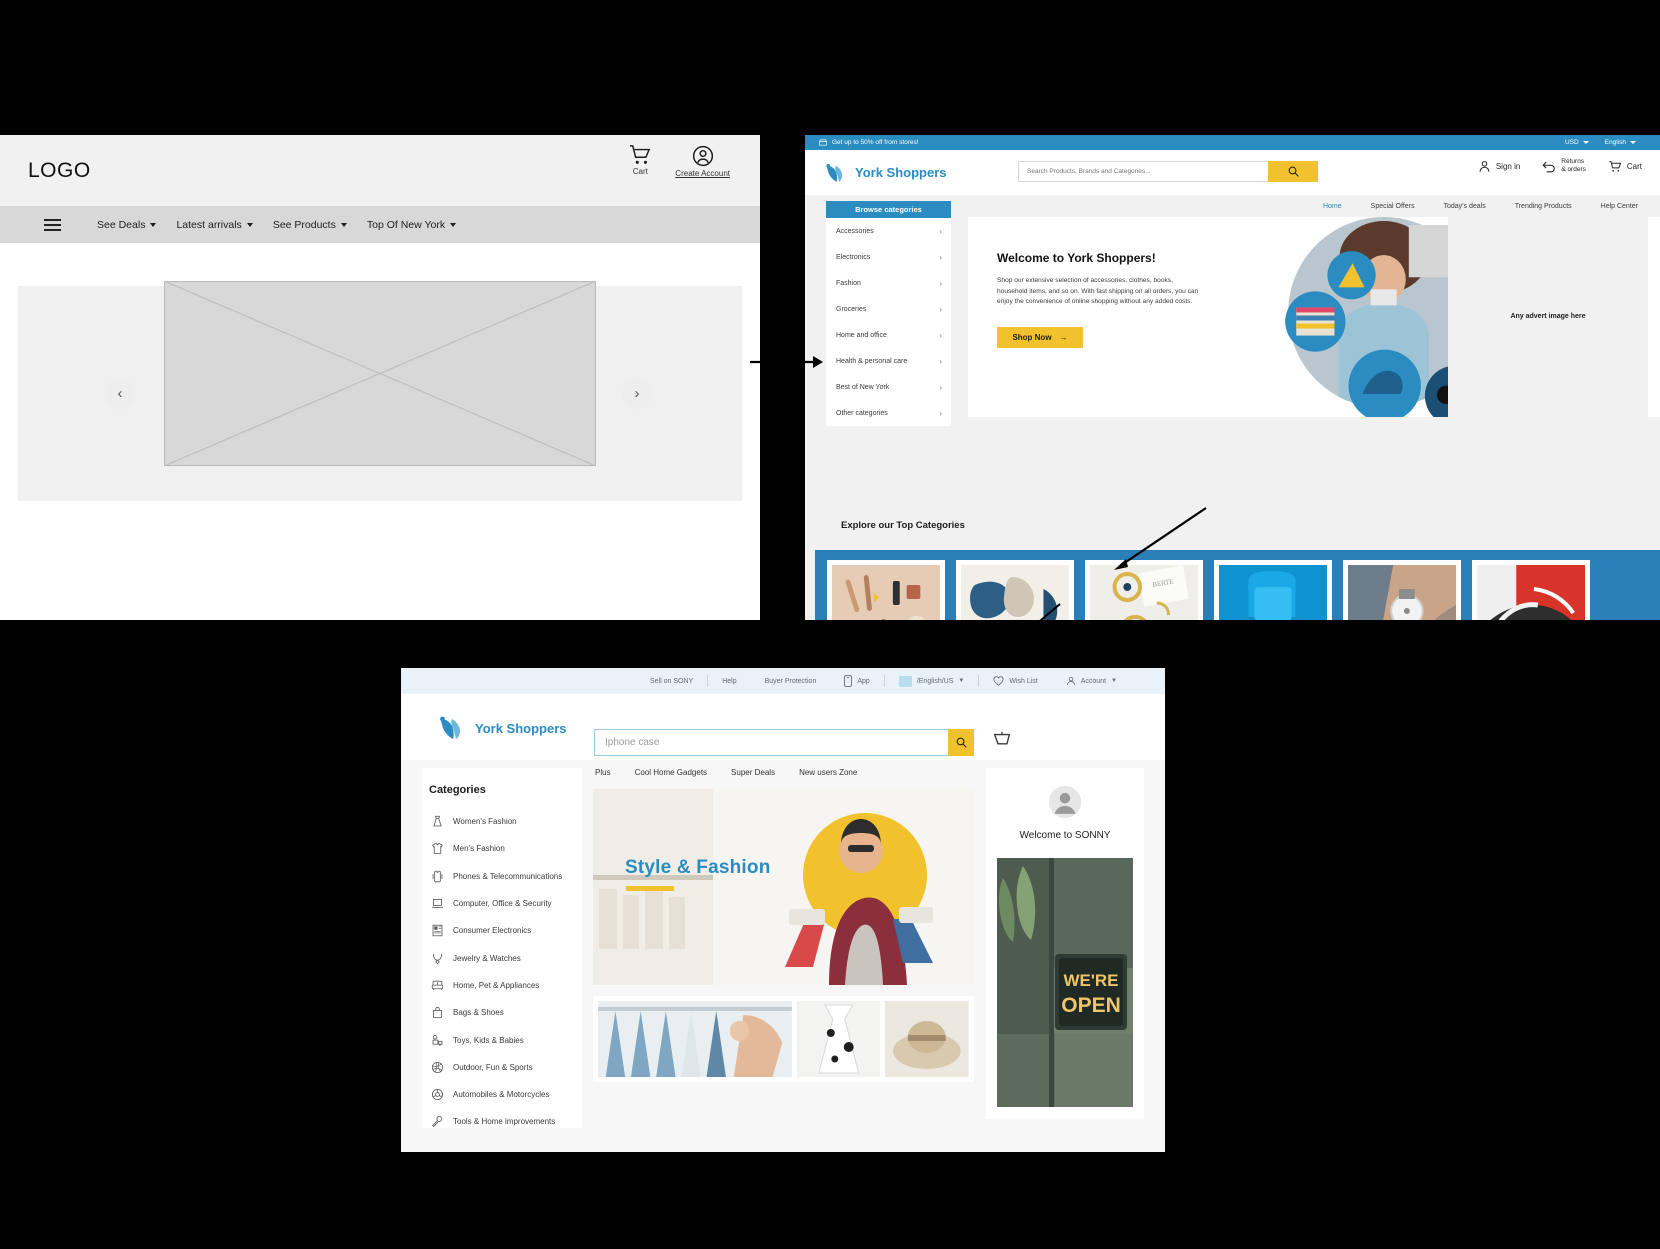 Image resolution: width=1660 pixels, height=1249 pixels. Describe the element at coordinates (214, 225) in the screenshot. I see `nav-item-latest-arrivals: Latest arrivals` at that location.